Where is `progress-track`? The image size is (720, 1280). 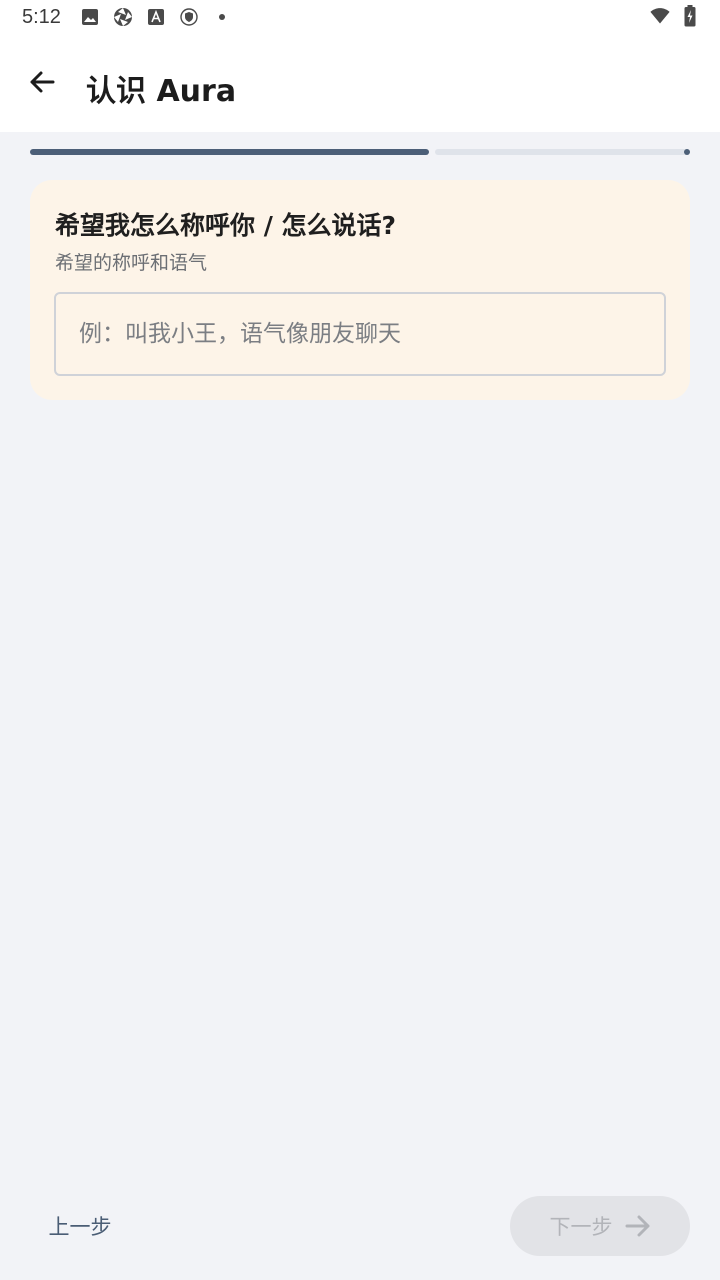 progress-track is located at coordinates (562, 152).